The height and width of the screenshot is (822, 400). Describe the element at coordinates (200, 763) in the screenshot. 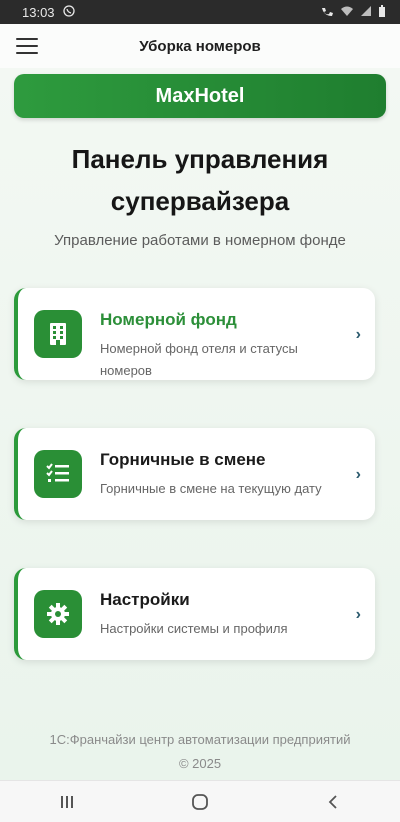

I see `footer-copyright: © 2025` at that location.